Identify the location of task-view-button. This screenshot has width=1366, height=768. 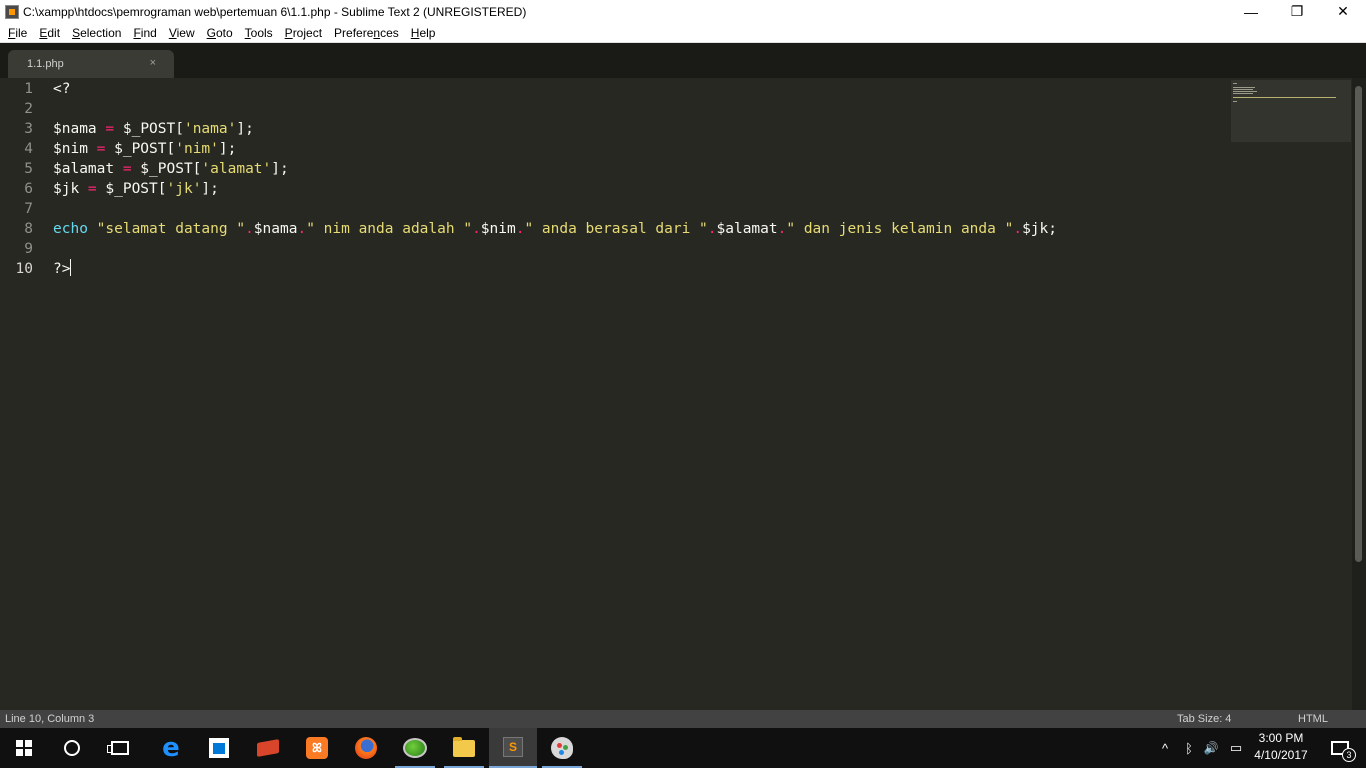
(120, 748).